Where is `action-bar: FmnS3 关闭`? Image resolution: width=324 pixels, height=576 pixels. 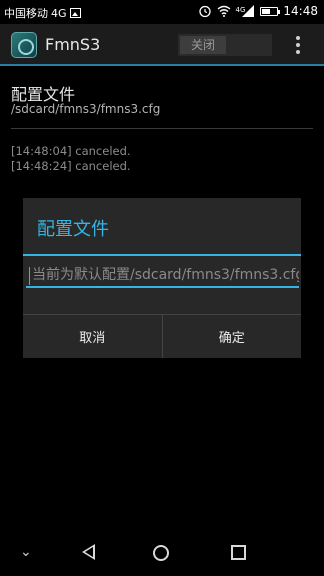 action-bar: FmnS3 关闭 is located at coordinates (162, 45).